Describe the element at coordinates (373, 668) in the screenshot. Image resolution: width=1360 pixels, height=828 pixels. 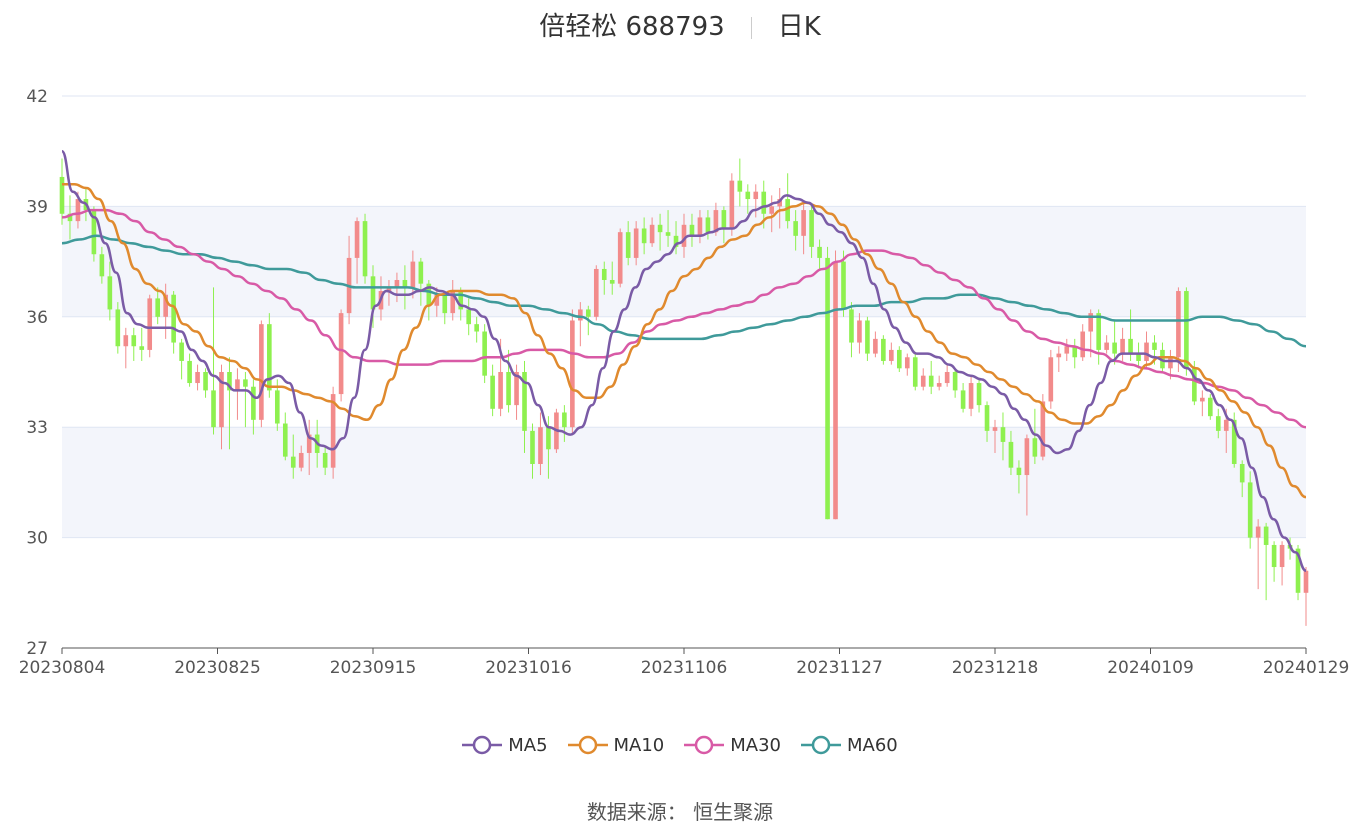
I see `x-tick-label: 20230915` at that location.